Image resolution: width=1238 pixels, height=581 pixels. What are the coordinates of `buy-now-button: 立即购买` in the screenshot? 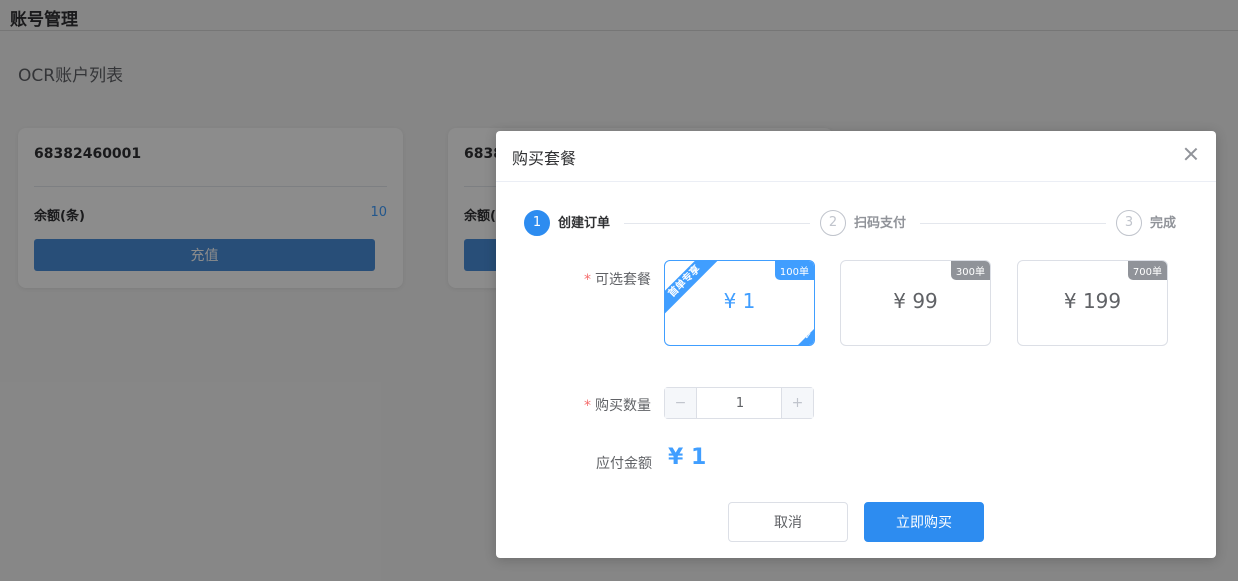 It's located at (924, 522).